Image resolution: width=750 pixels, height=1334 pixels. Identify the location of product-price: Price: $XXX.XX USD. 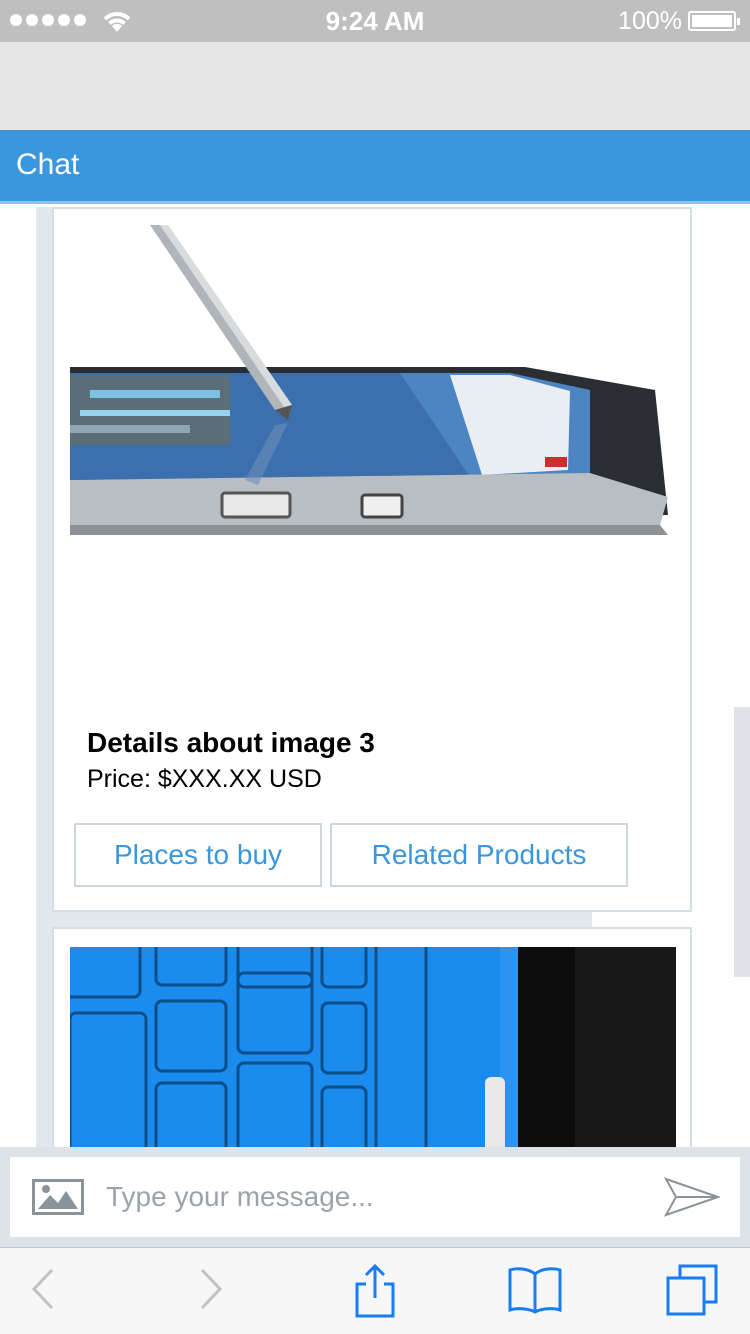
(204, 779).